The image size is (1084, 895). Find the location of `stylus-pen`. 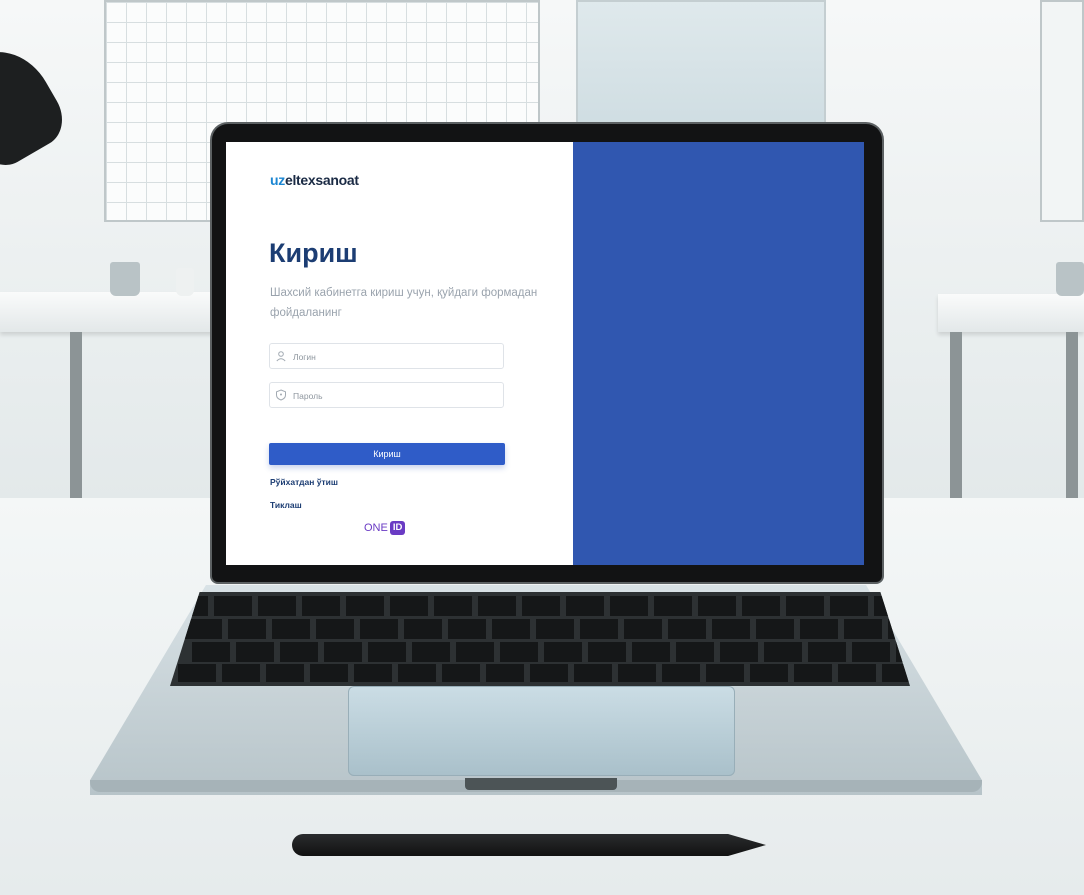

stylus-pen is located at coordinates (529, 845).